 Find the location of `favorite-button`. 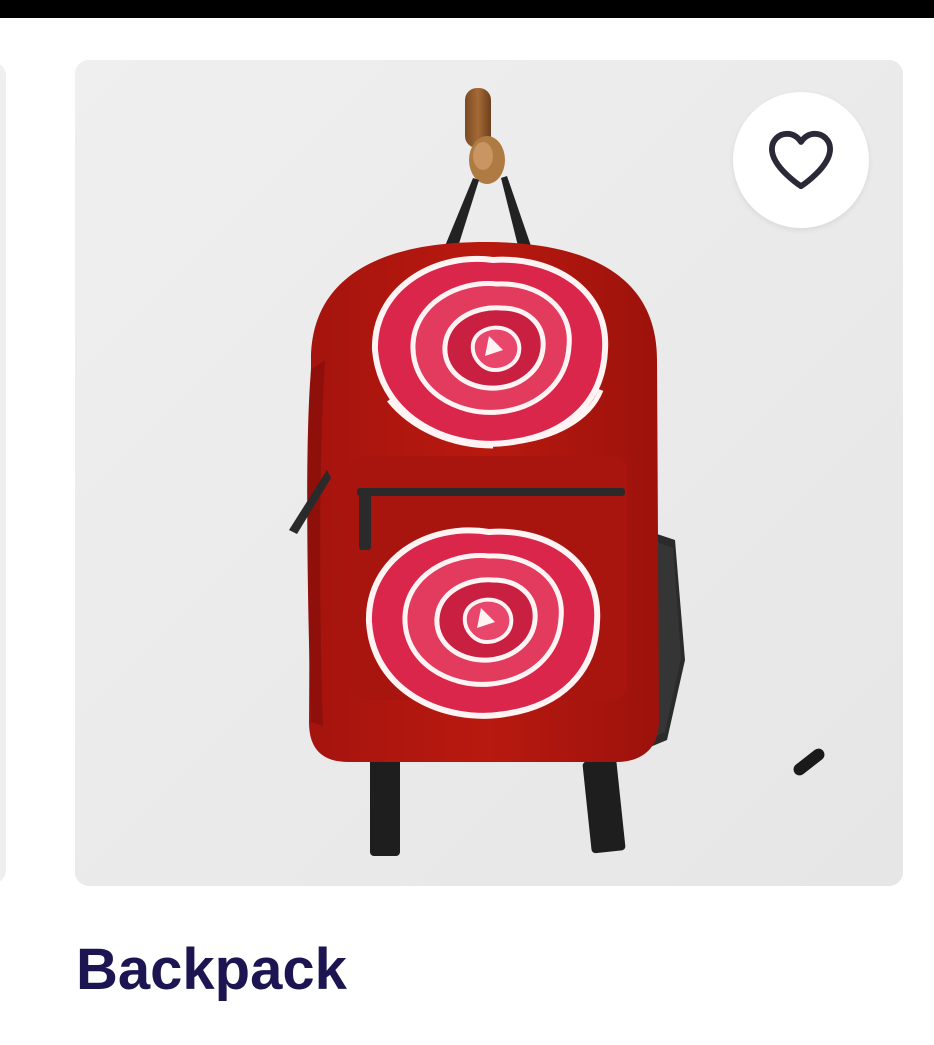

favorite-button is located at coordinates (801, 160).